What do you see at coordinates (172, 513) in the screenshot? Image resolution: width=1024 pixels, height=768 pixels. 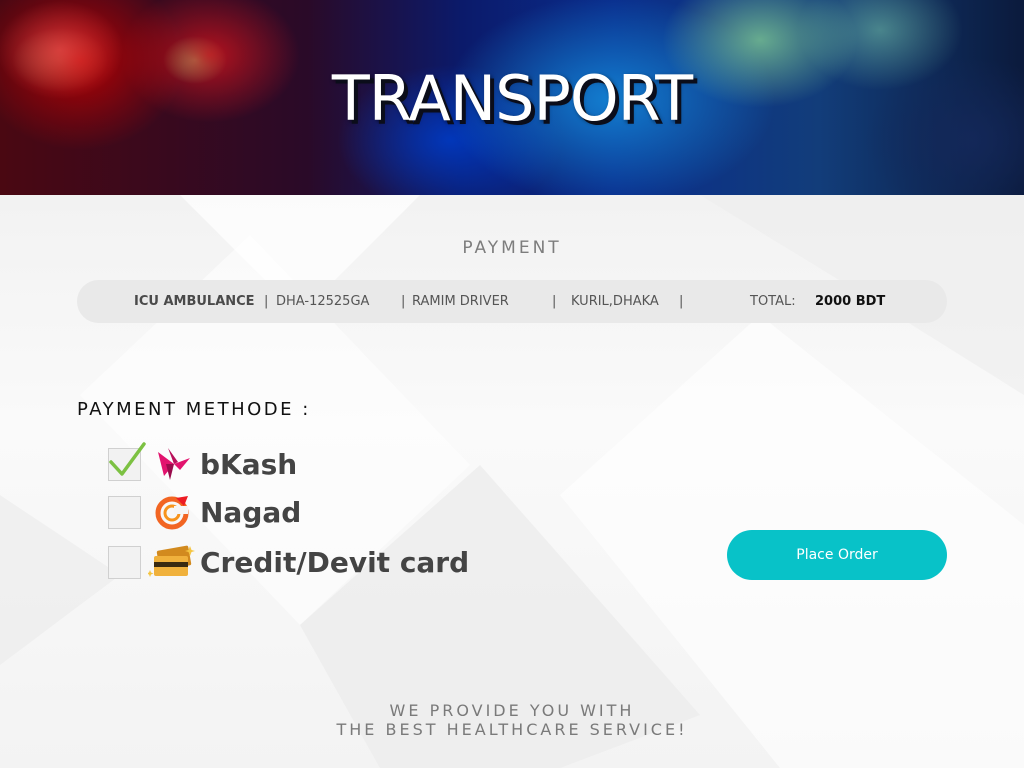 I see `nagad-logo-icon` at bounding box center [172, 513].